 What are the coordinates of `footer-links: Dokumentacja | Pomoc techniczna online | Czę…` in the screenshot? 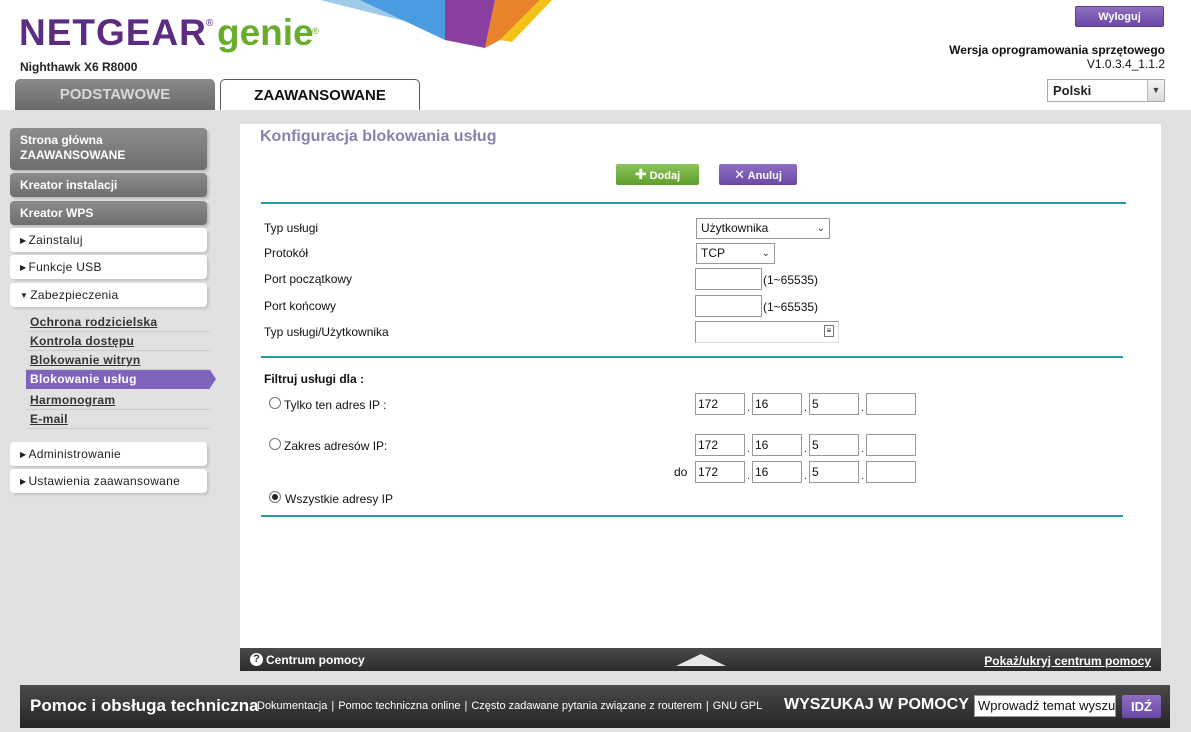 It's located at (509, 706).